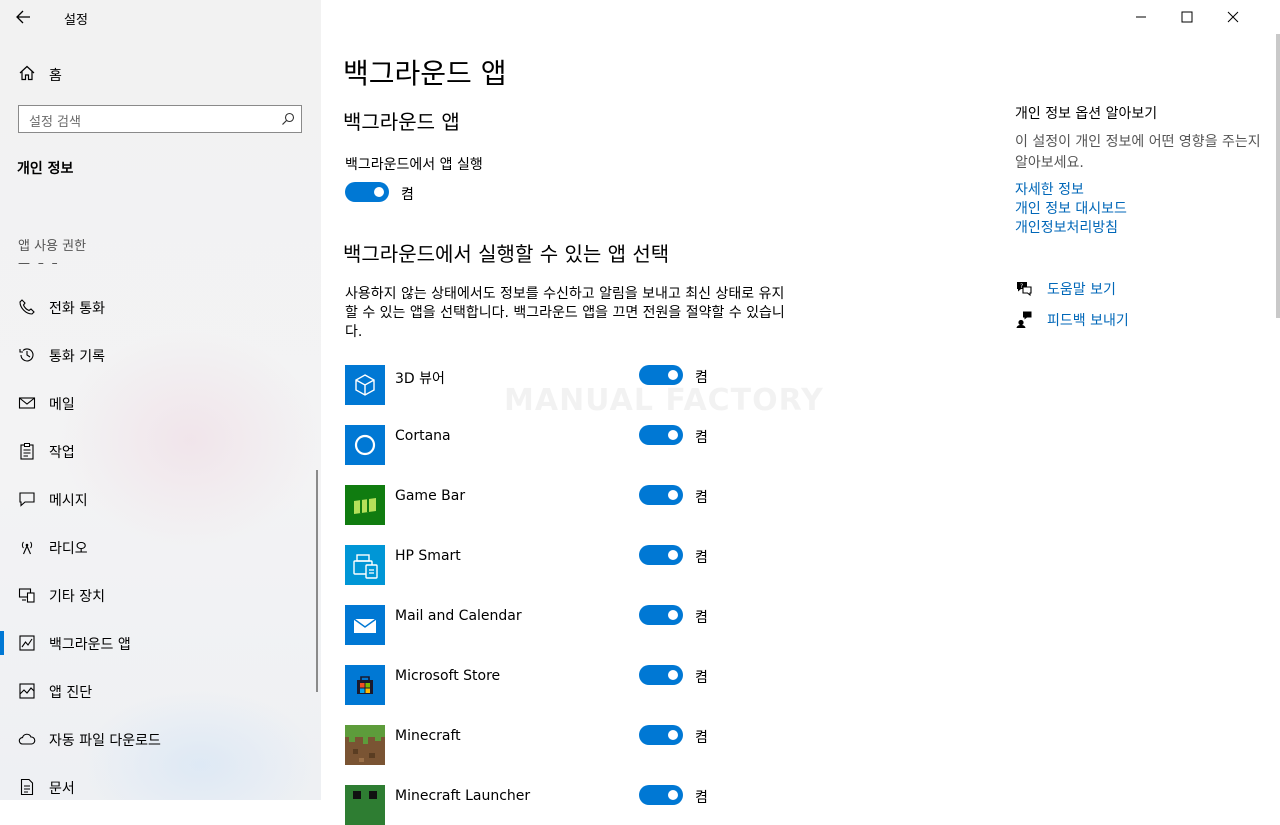  I want to click on minecraft-icon, so click(365, 745).